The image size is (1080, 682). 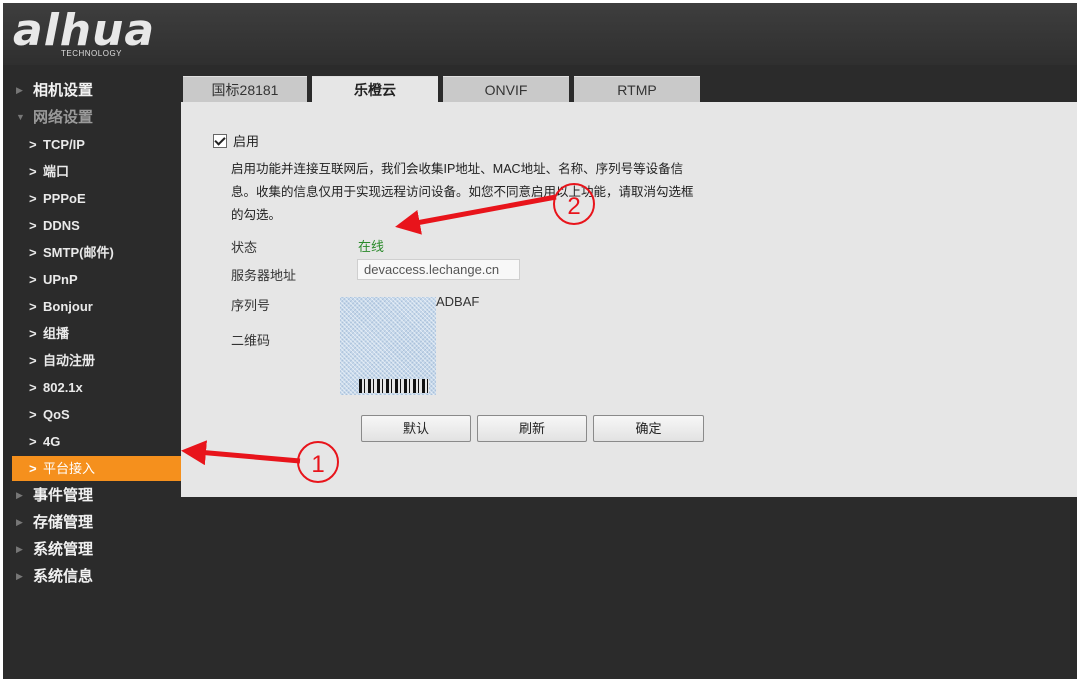 I want to click on category-label: 系统信息, so click(x=63, y=576).